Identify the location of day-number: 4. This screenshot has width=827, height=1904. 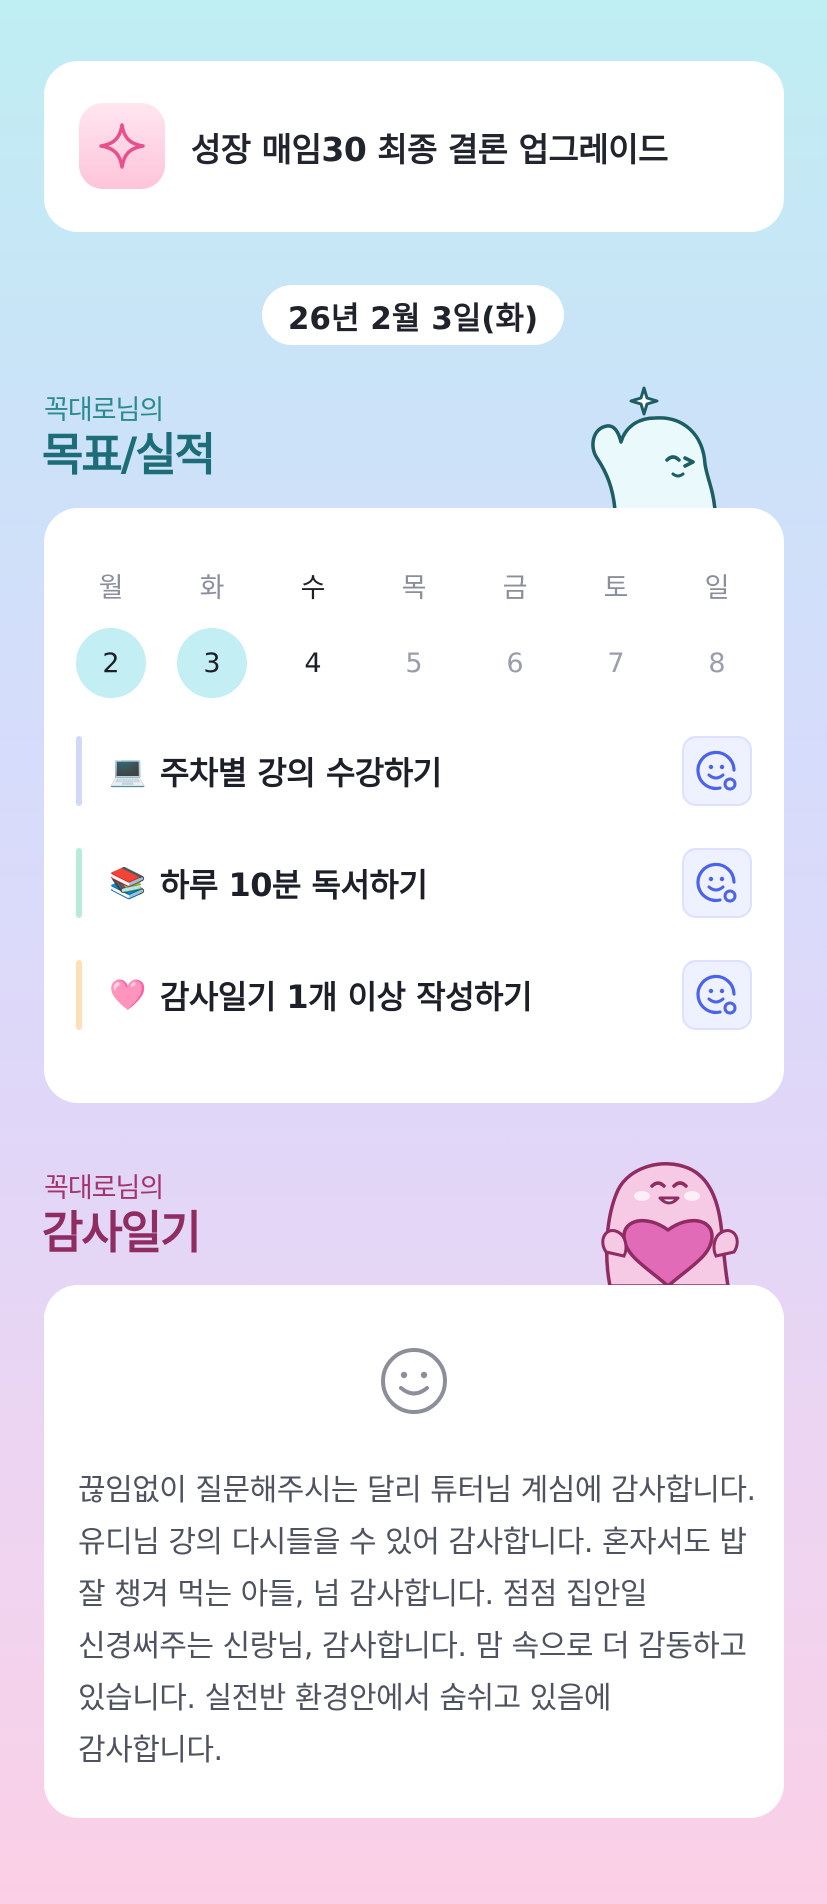
(313, 663).